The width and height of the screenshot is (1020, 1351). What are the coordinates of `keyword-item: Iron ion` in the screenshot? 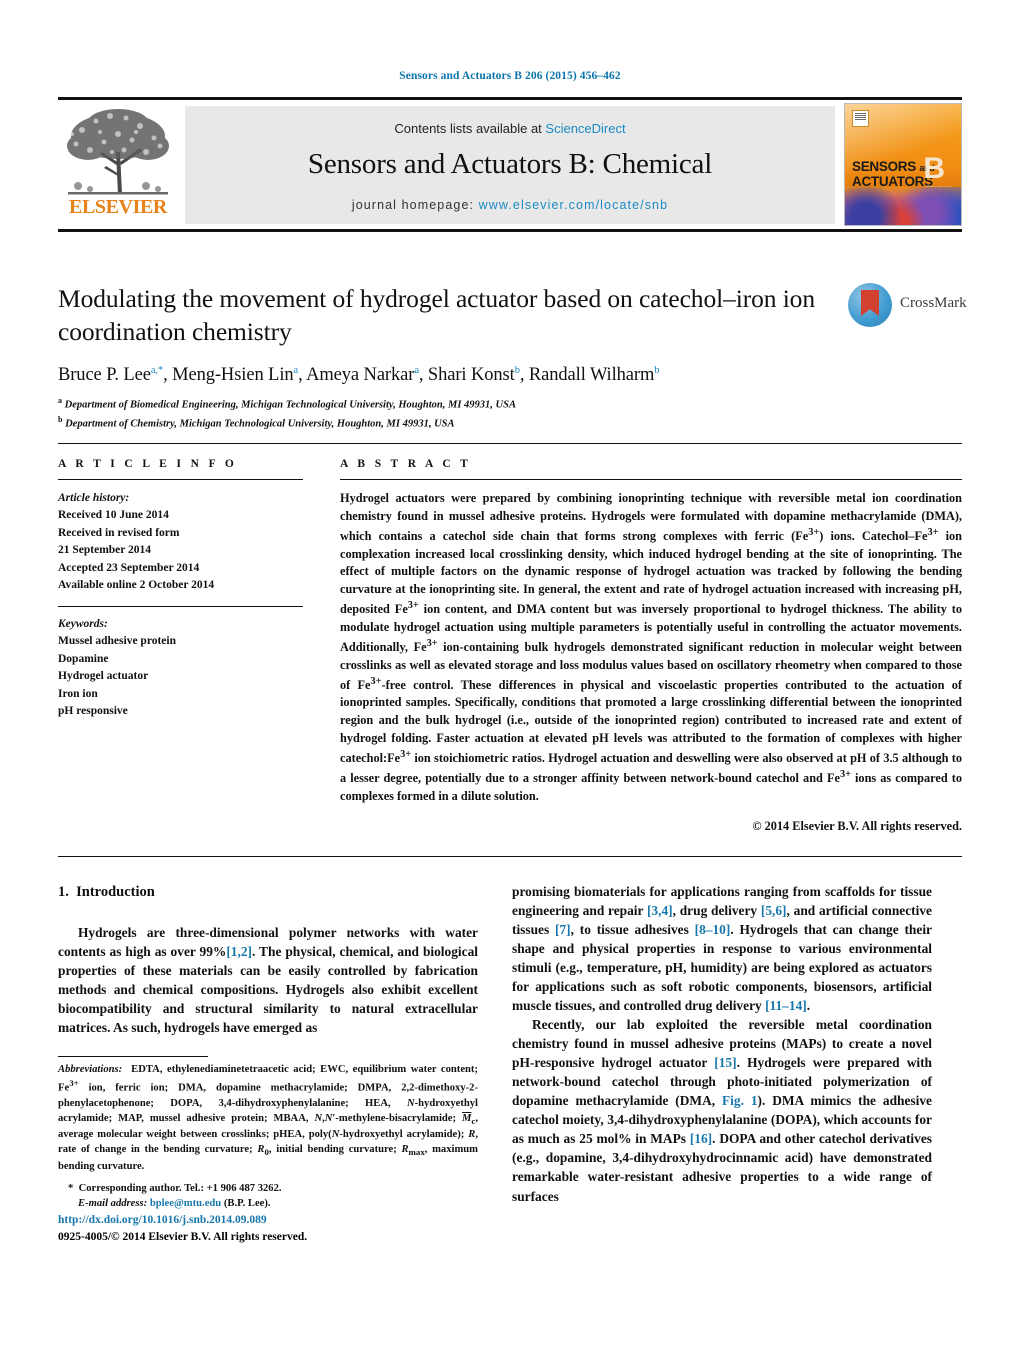 It's located at (78, 693).